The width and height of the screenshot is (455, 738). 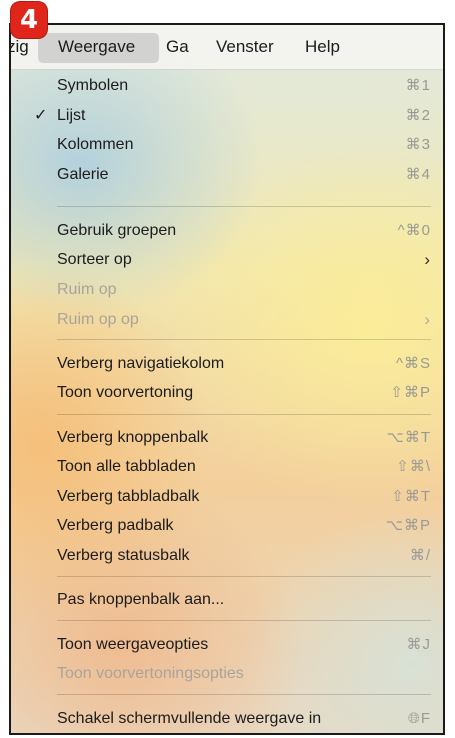 What do you see at coordinates (227, 319) in the screenshot?
I see `menu-item-clean-up-by: Ruim op op ›` at bounding box center [227, 319].